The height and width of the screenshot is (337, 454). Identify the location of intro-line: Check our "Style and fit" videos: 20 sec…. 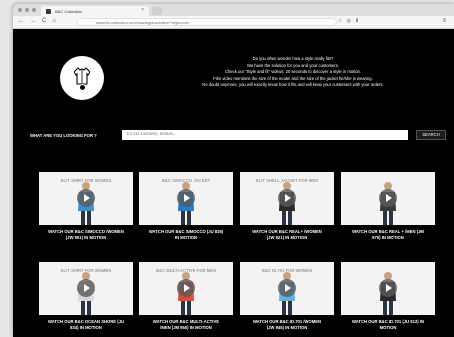
(293, 72).